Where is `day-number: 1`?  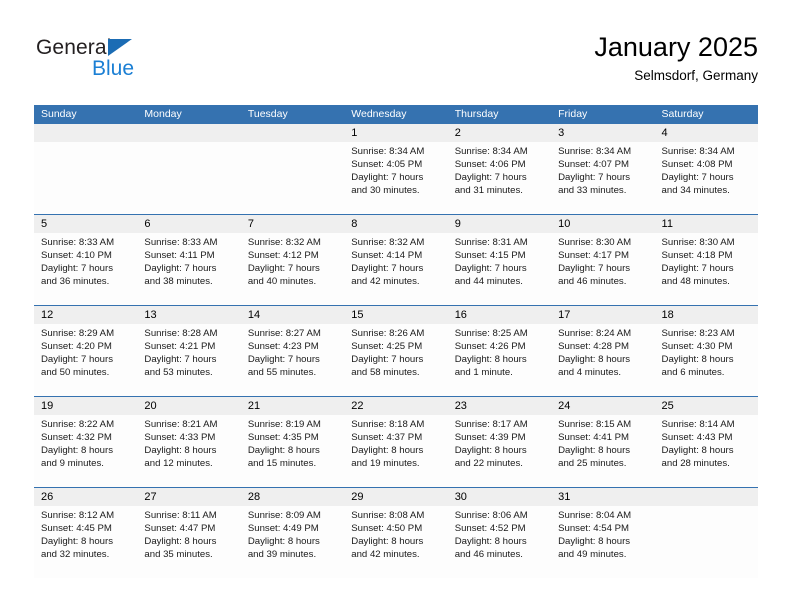
day-number: 1 is located at coordinates (395, 133).